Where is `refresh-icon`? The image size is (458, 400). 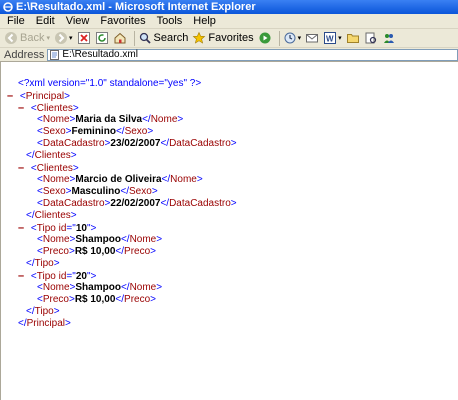 refresh-icon is located at coordinates (101, 38).